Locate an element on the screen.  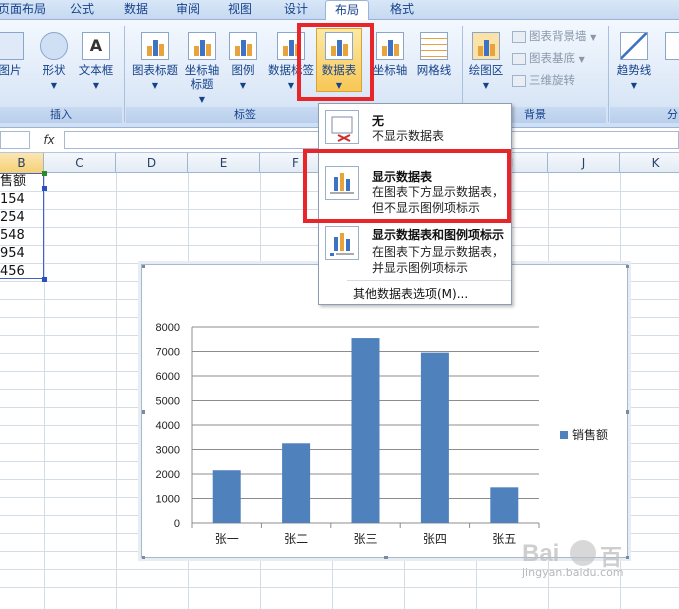
3d-rotation-icon is located at coordinates (519, 80).